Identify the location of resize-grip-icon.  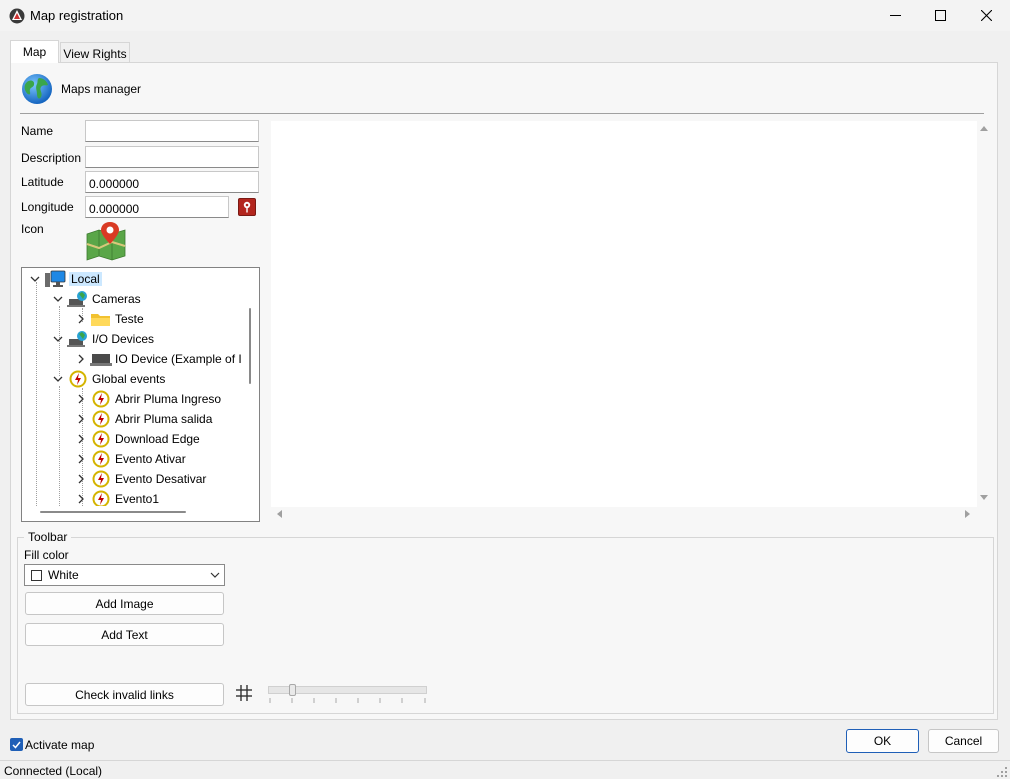
(1002, 772).